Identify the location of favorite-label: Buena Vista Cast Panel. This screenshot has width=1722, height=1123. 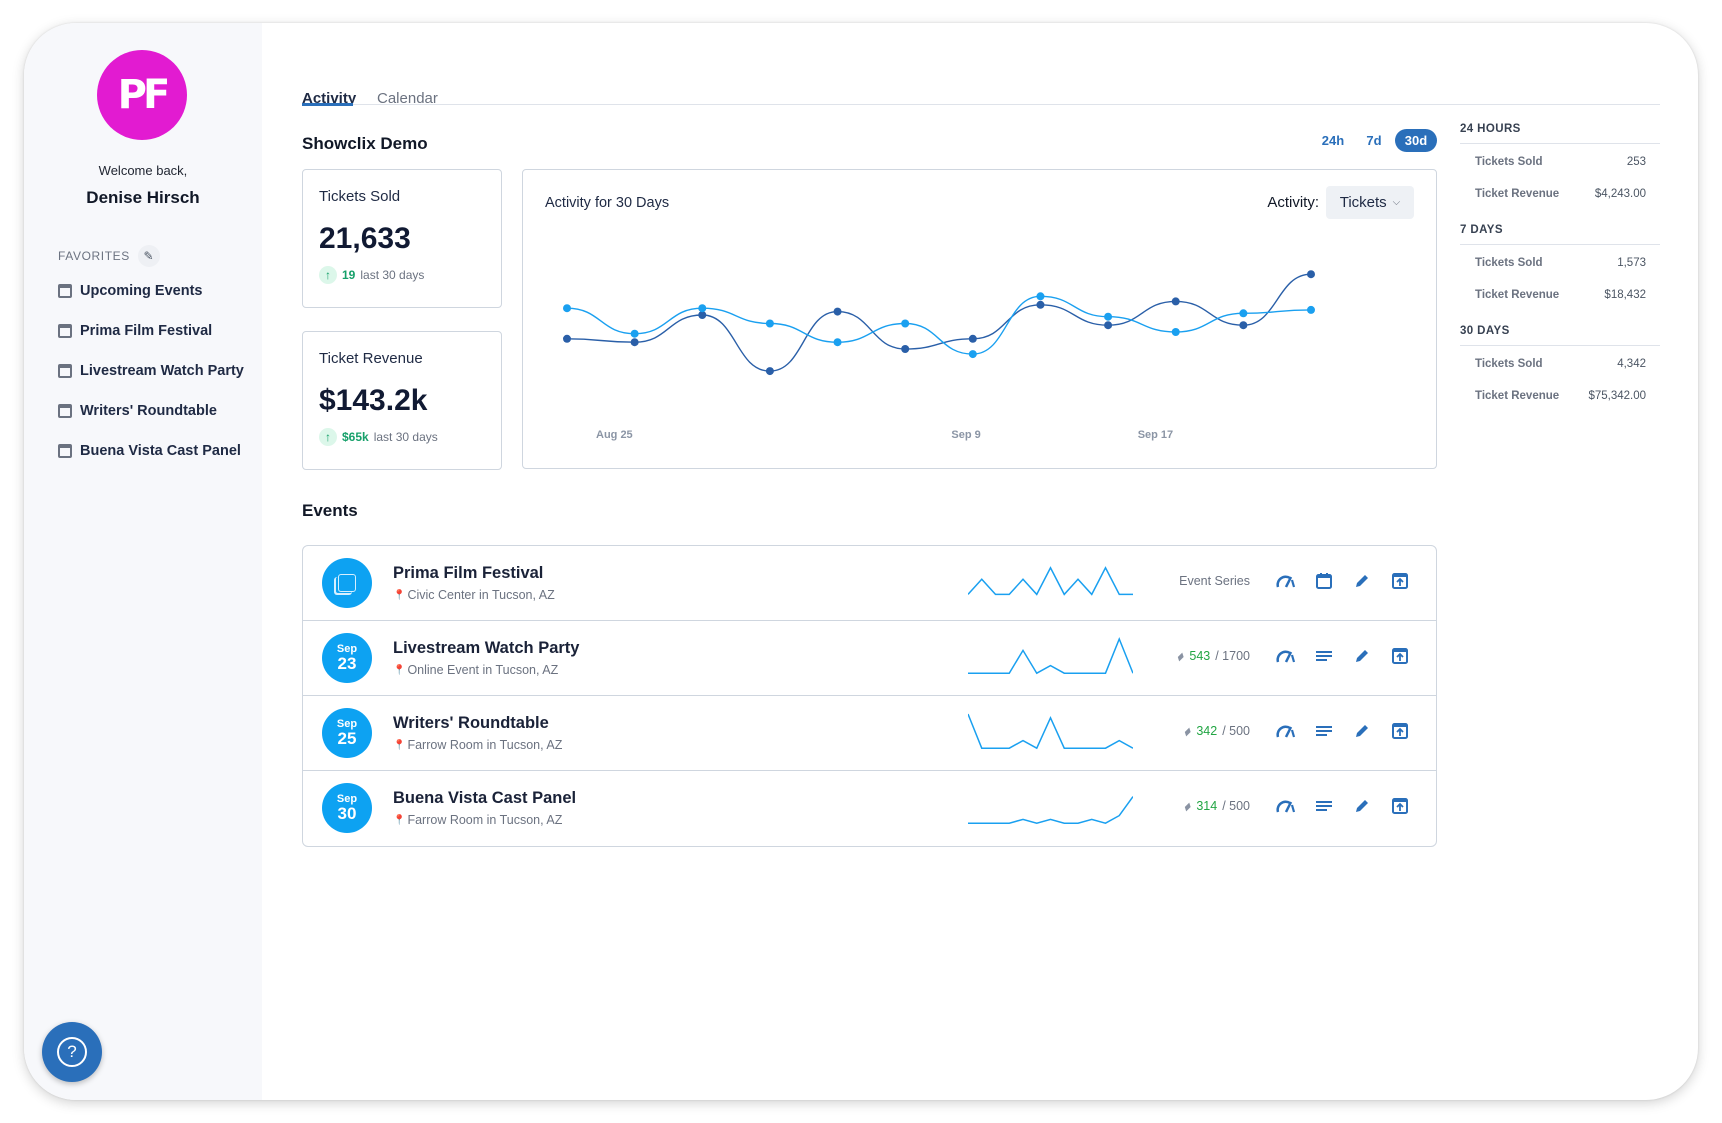
(160, 451).